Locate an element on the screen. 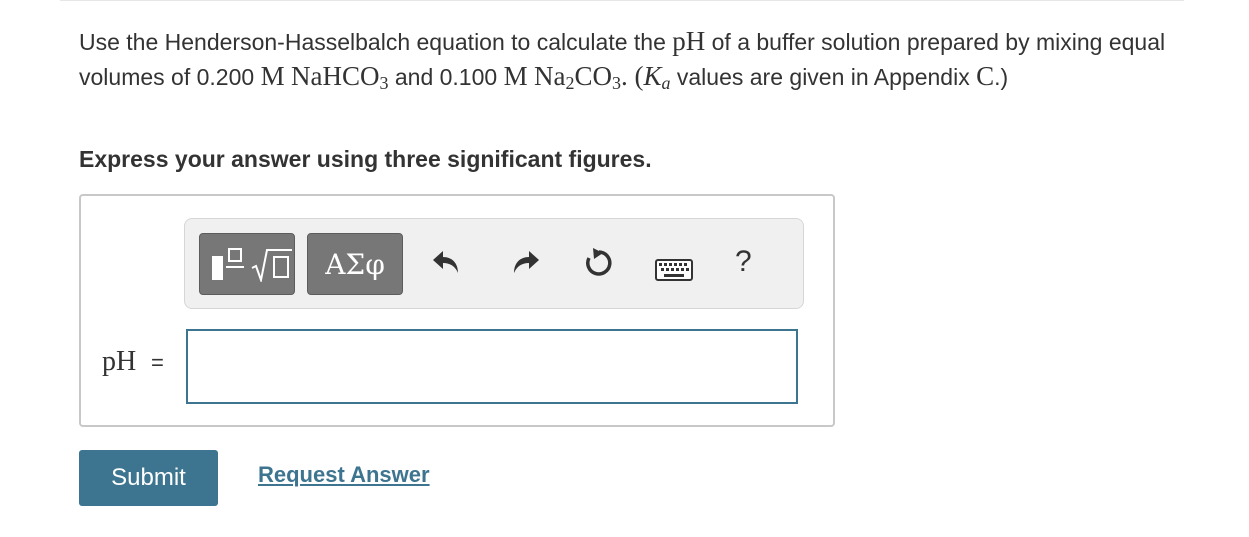 The image size is (1249, 537). math-toolbar: ΑΣφ ? is located at coordinates (494, 263).